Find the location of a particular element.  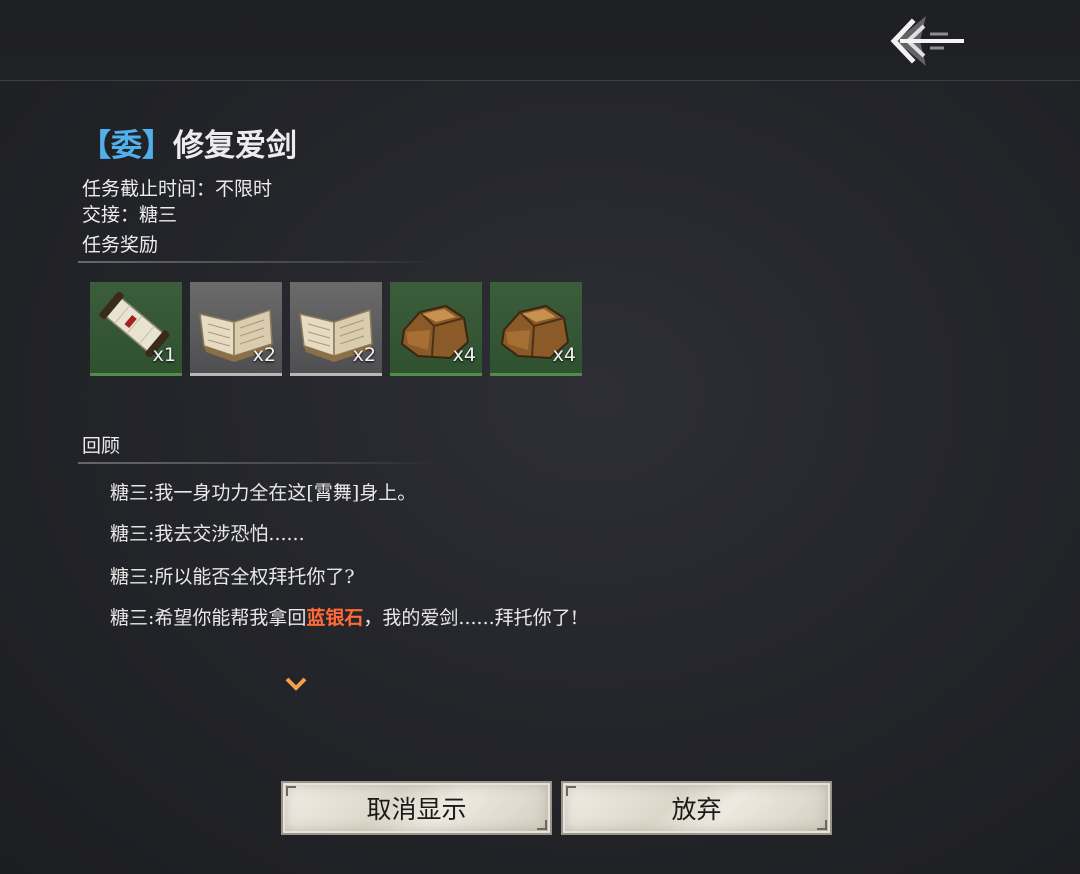

quest-submit-to: 交接：糖三 is located at coordinates (130, 215).